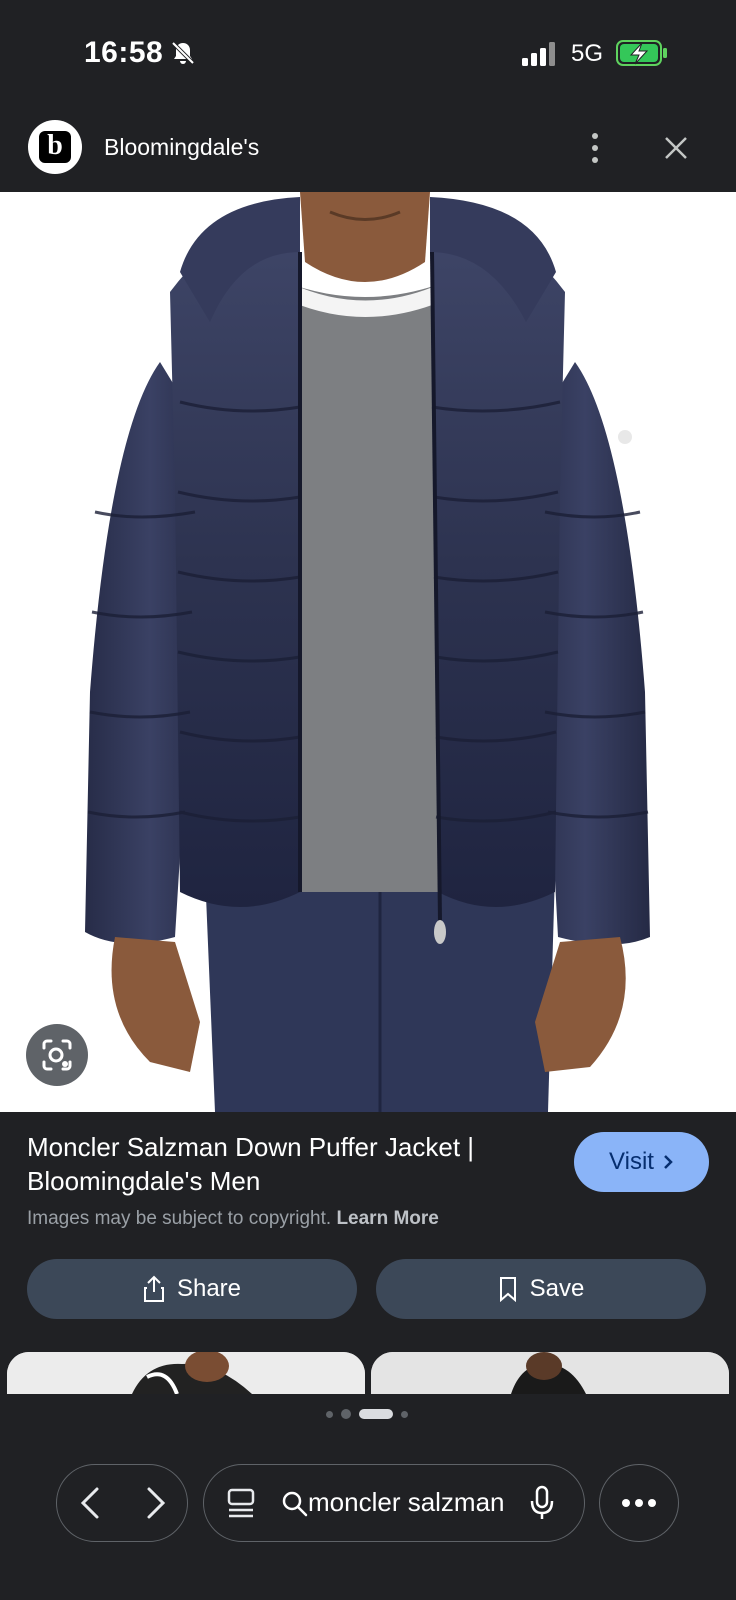 The image size is (736, 1600). I want to click on close-icon, so click(676, 148).